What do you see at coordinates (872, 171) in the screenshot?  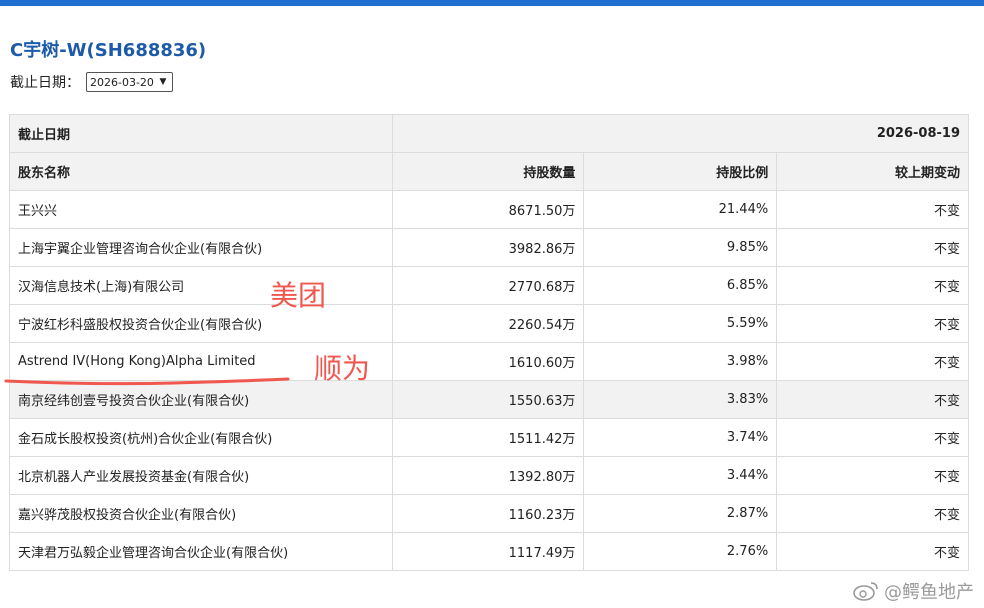 I see `column-header-change: 较上期变动` at bounding box center [872, 171].